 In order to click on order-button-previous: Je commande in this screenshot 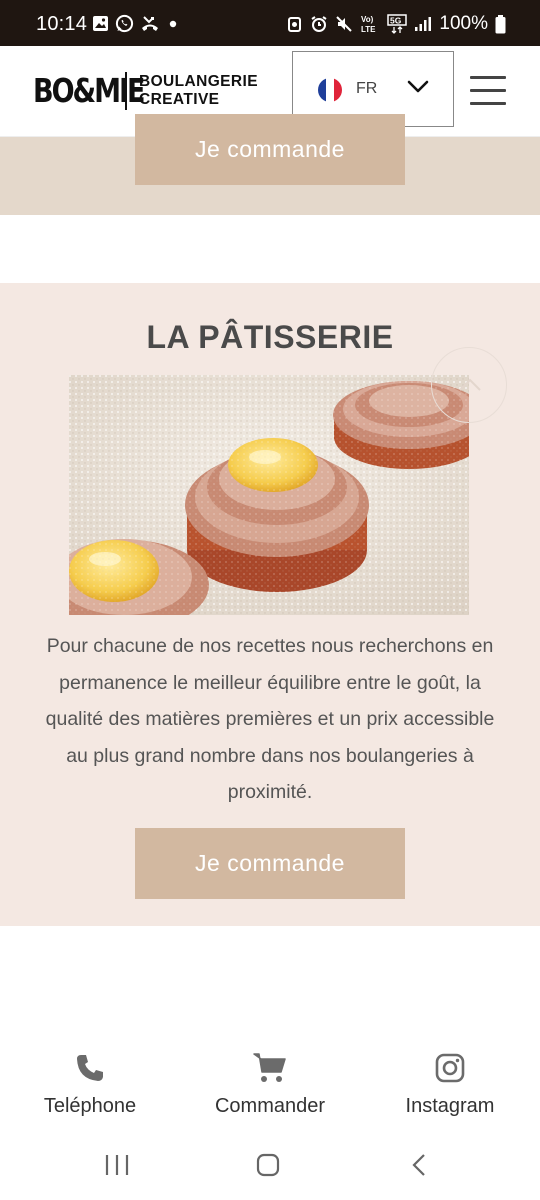, I will do `click(270, 149)`.